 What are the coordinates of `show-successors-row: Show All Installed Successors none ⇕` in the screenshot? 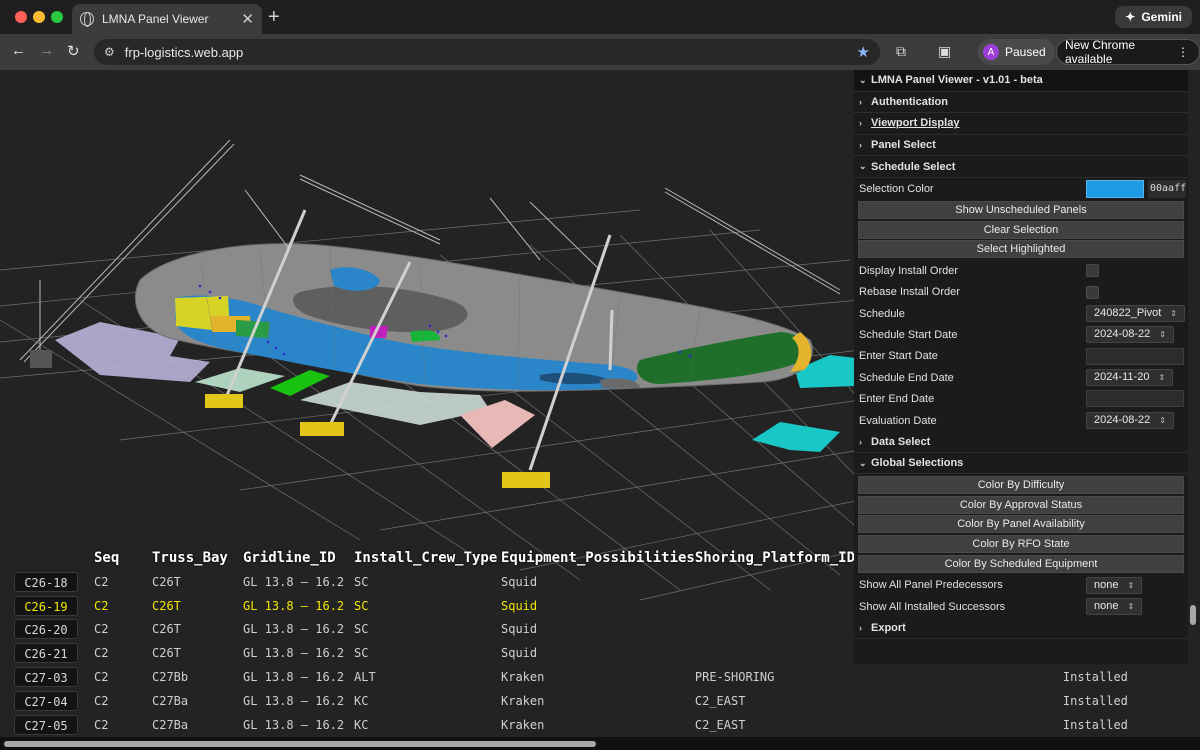 It's located at (1021, 606).